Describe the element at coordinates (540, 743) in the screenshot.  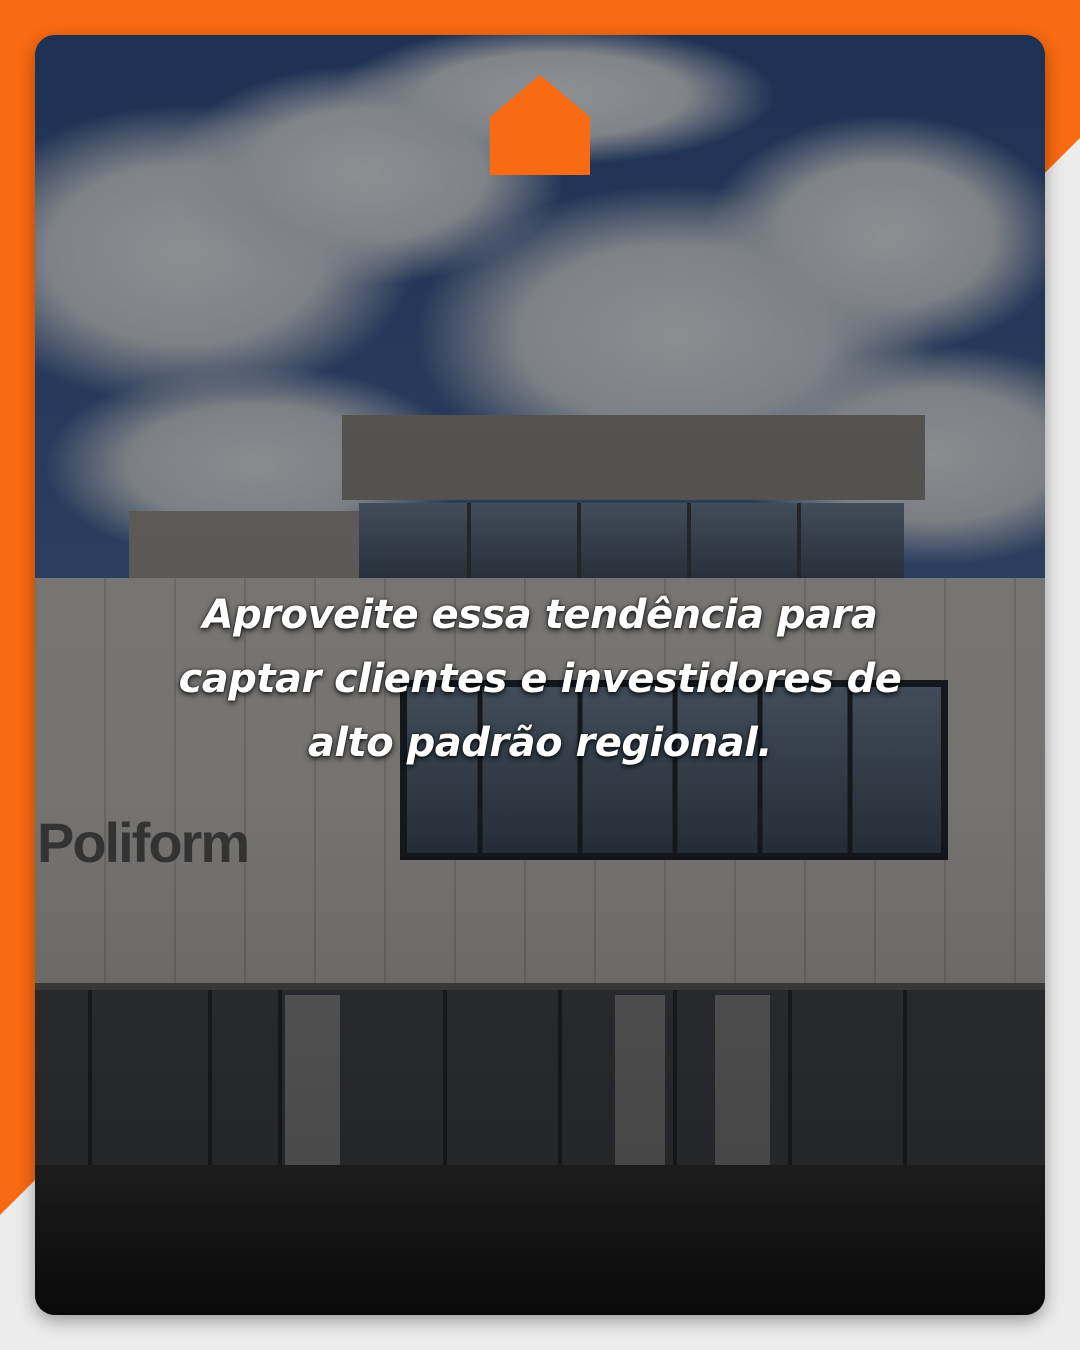
I see `headline-line-3: alto padrão regional.` at that location.